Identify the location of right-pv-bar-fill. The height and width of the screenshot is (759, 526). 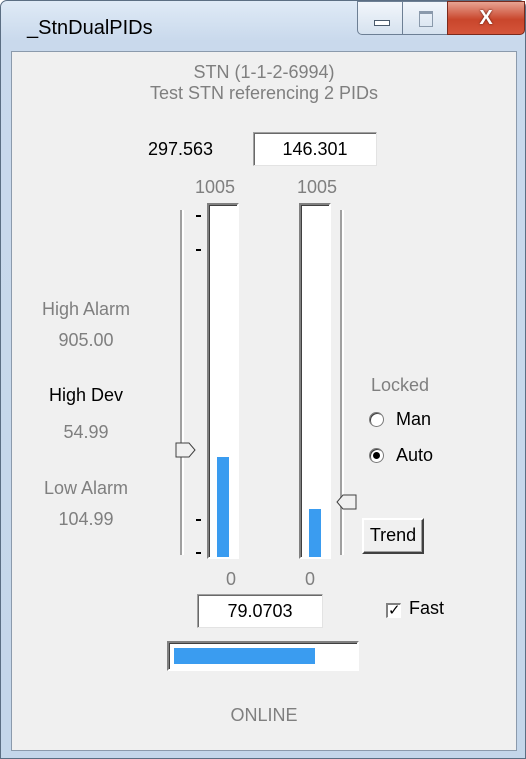
(315, 533).